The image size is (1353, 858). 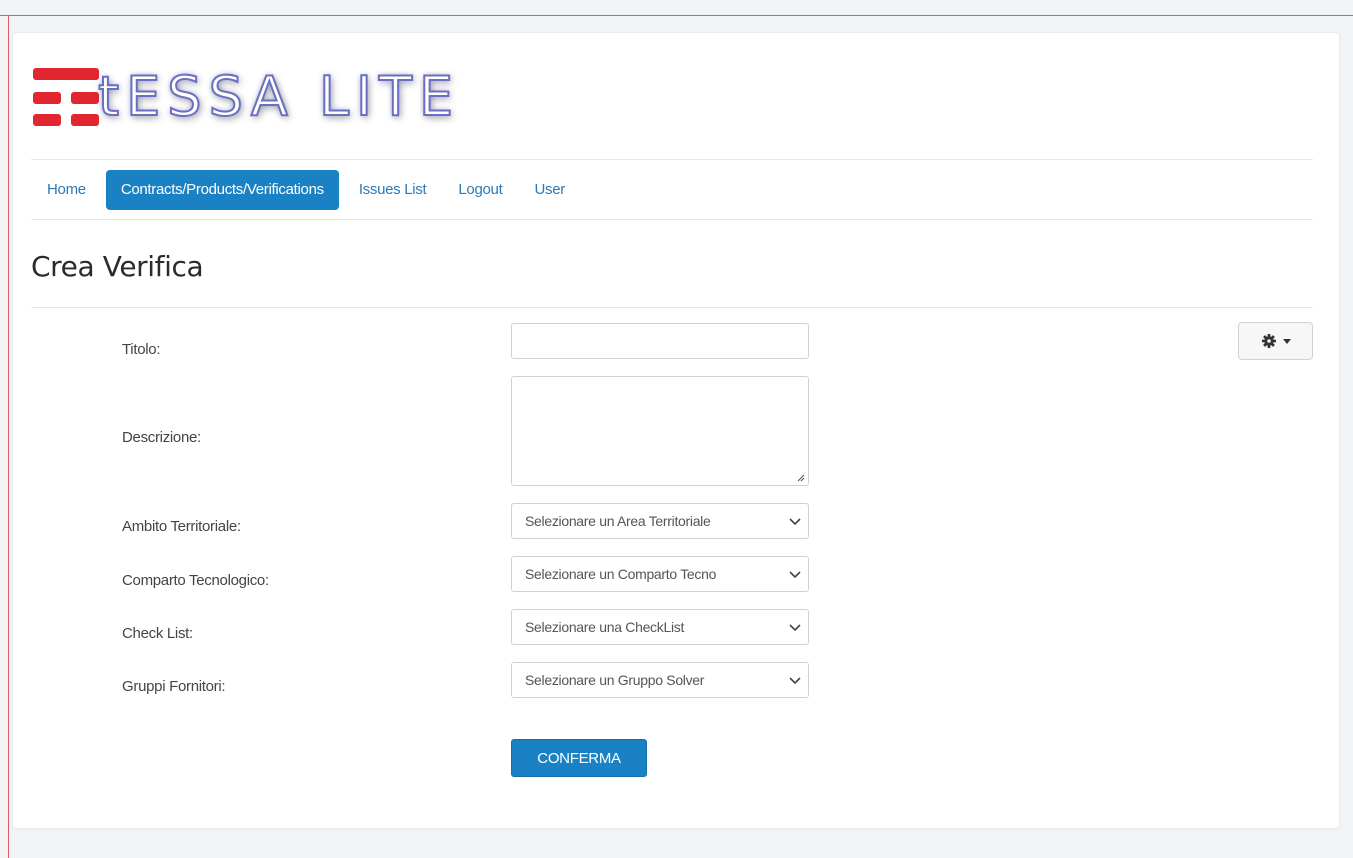 What do you see at coordinates (181, 526) in the screenshot?
I see `ambito-territoriale-label: Ambito Territoriale:` at bounding box center [181, 526].